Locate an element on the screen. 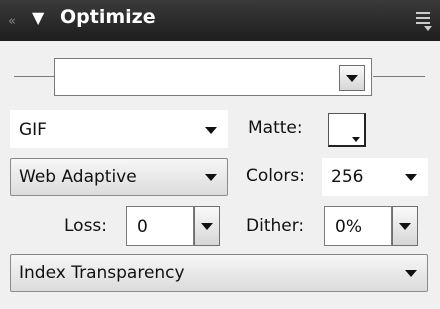 This screenshot has height=309, width=440. saved-settings-arrow-button is located at coordinates (352, 78).